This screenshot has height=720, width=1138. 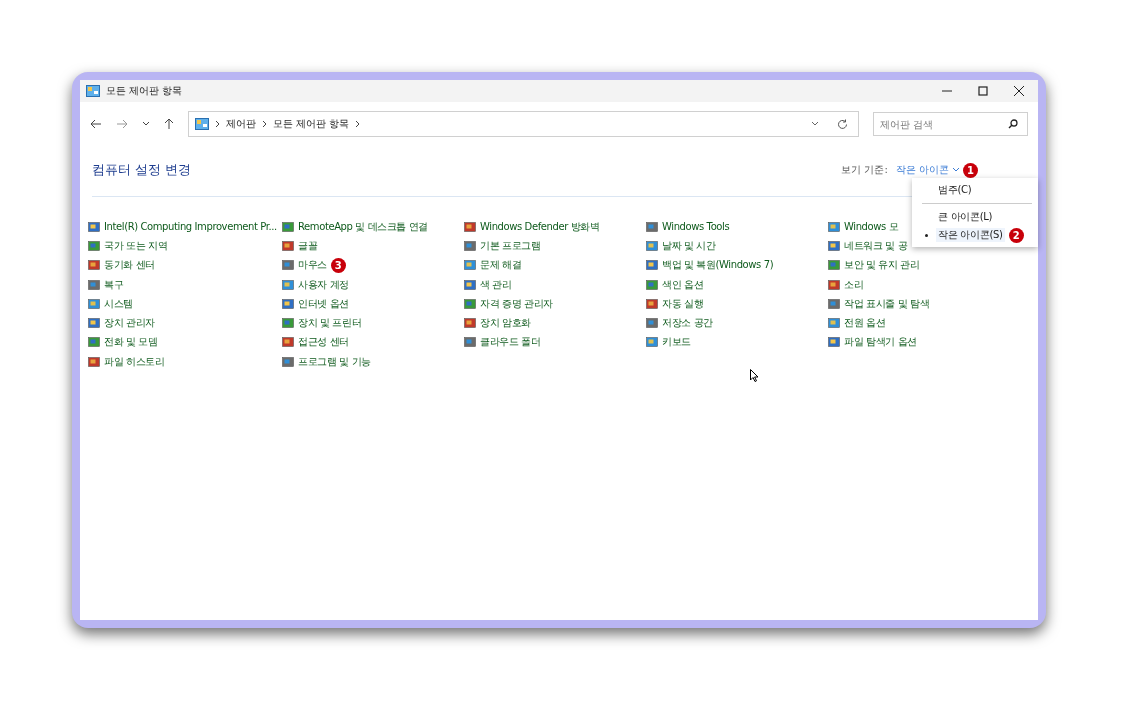 What do you see at coordinates (864, 170) in the screenshot?
I see `view-by-label: 보기 기준:` at bounding box center [864, 170].